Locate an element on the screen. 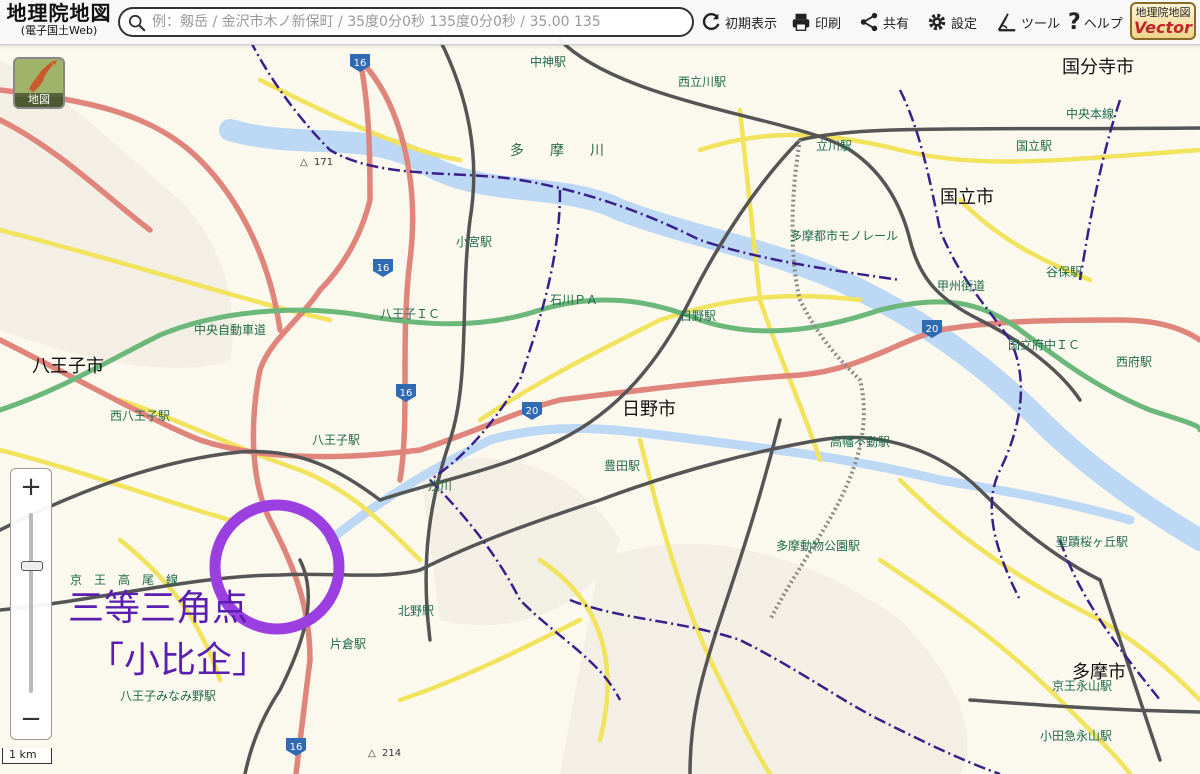 The width and height of the screenshot is (1200, 774). question-icon: ? is located at coordinates (1074, 22).